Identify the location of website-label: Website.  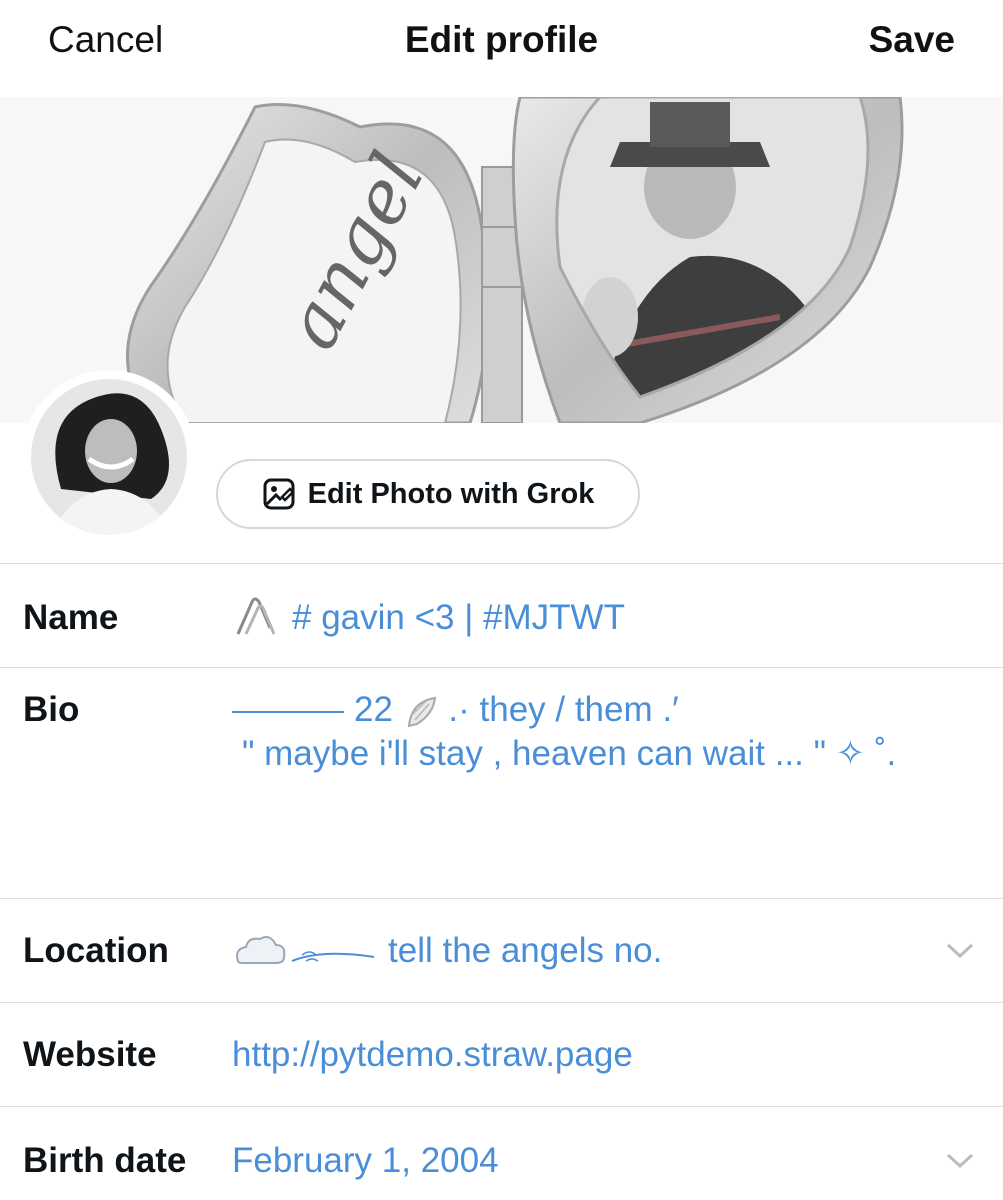
(90, 1054).